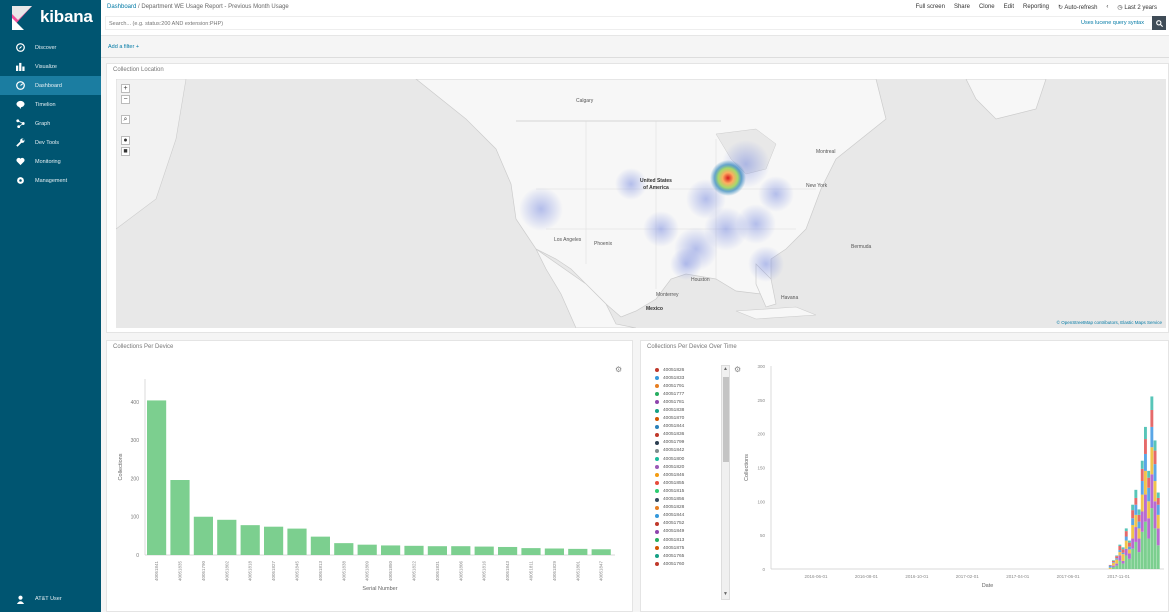 This screenshot has height=612, width=1169. What do you see at coordinates (559, 23) in the screenshot?
I see `search-input` at bounding box center [559, 23].